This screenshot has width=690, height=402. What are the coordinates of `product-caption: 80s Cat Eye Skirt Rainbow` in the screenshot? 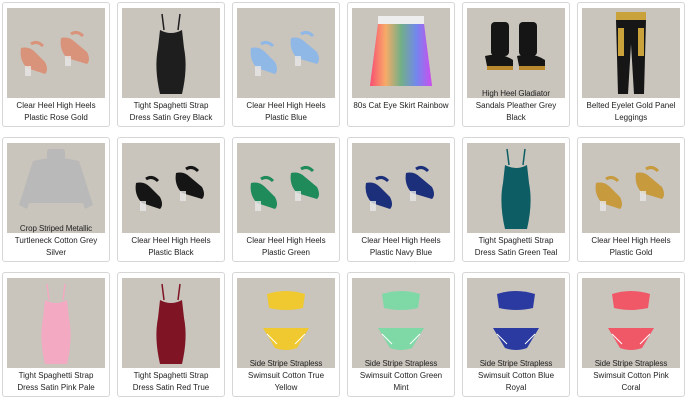 It's located at (401, 106).